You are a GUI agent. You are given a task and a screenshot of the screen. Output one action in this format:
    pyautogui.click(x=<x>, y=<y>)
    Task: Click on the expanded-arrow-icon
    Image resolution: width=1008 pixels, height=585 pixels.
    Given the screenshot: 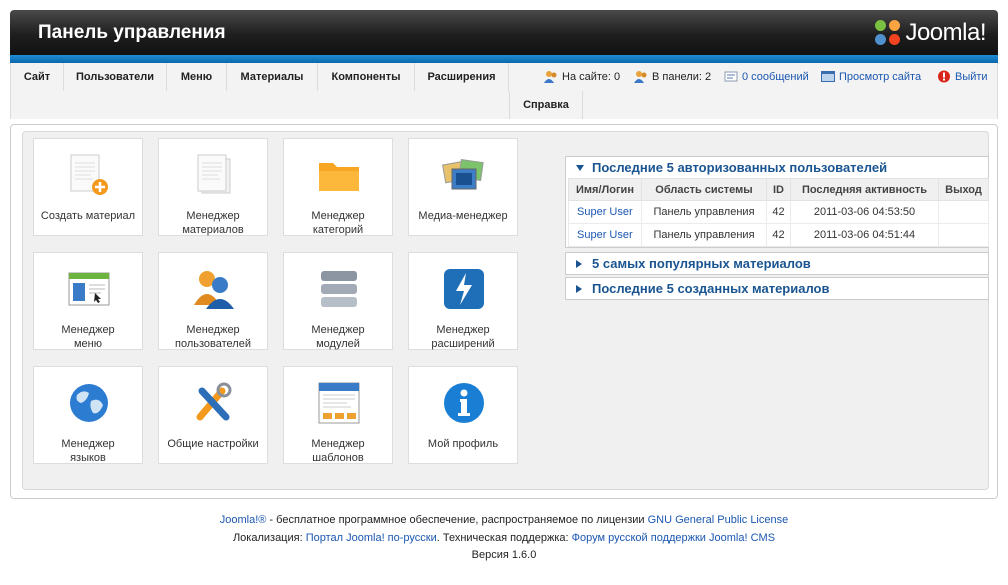 What is the action you would take?
    pyautogui.click(x=580, y=168)
    